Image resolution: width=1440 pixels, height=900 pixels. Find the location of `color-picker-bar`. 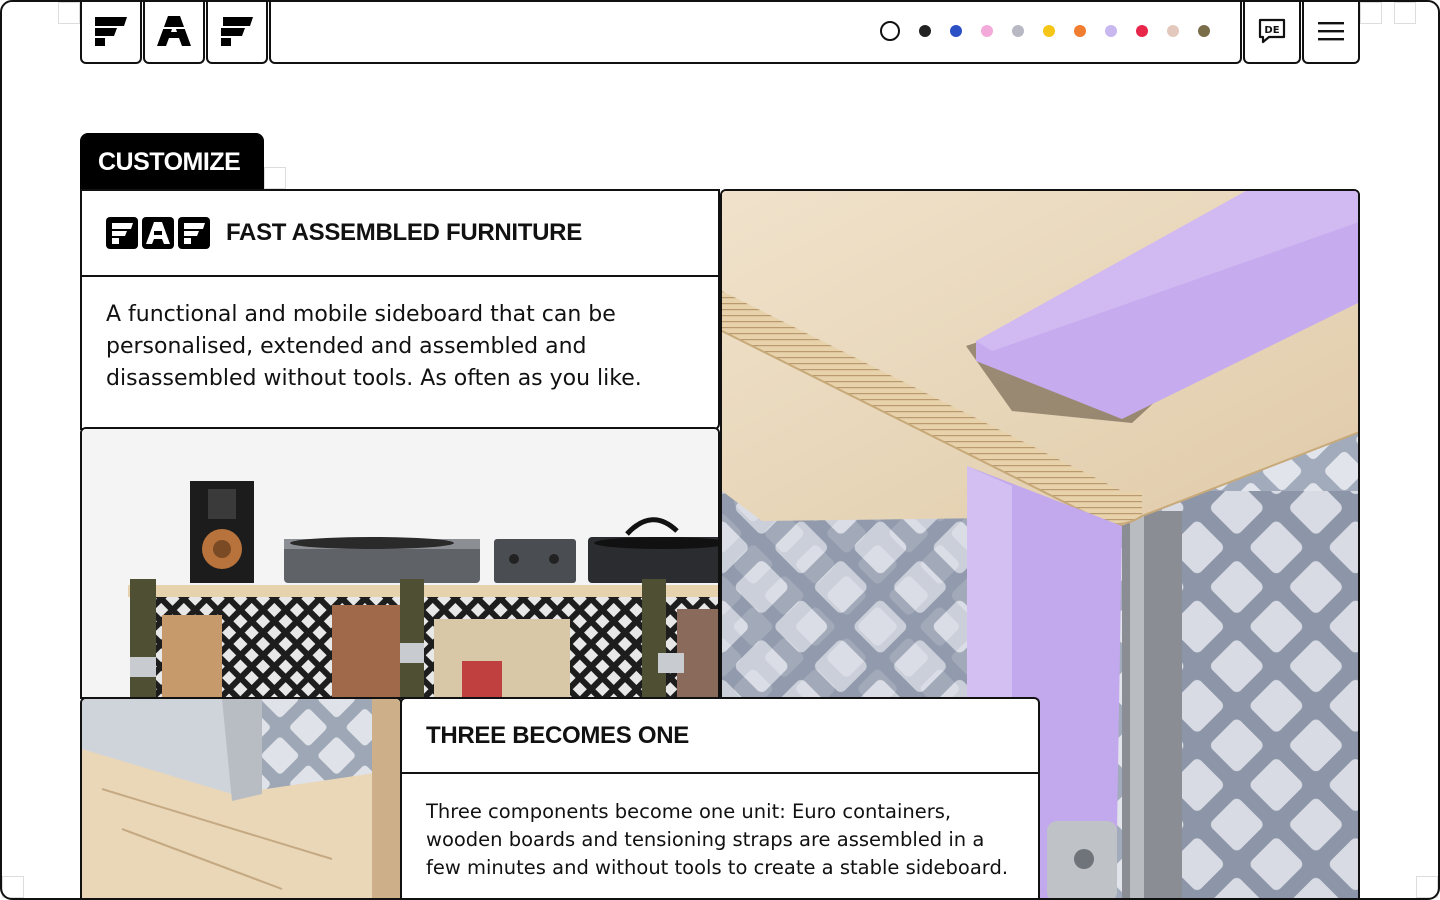

color-picker-bar is located at coordinates (755, 32).